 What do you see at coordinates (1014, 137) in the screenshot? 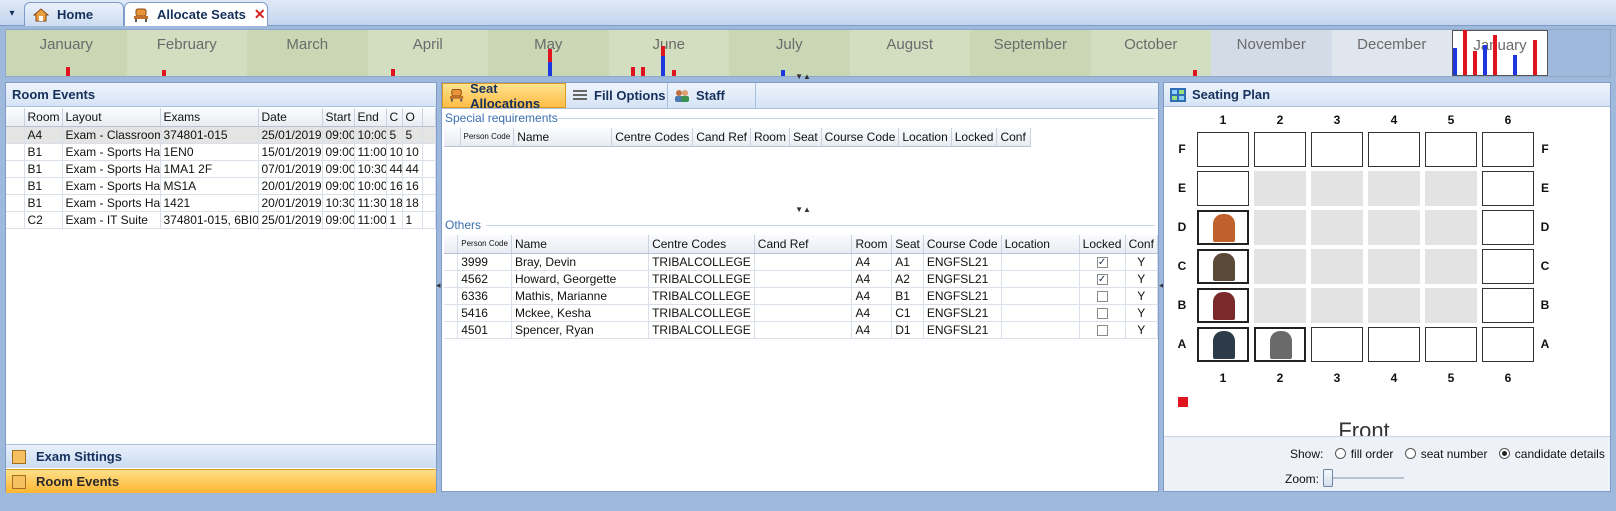
I see `special-column-header: Conf` at bounding box center [1014, 137].